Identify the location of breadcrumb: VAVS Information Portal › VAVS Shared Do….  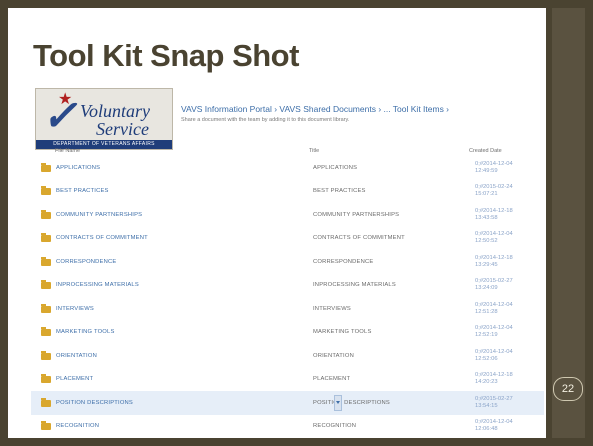
(315, 109).